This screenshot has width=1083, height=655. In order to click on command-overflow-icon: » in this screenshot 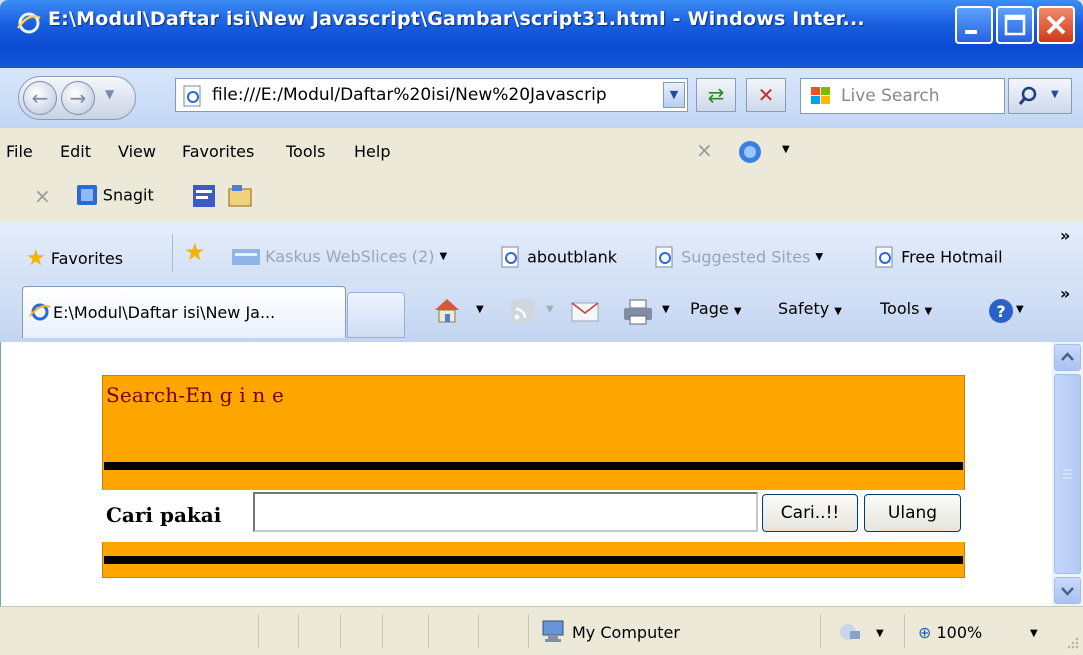, I will do `click(1065, 293)`.